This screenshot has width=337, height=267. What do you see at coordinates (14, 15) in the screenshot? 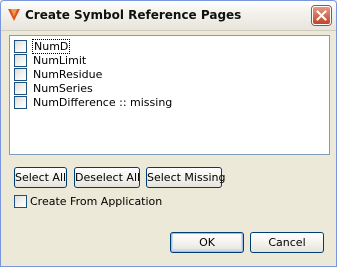
I see `app-logo-icon` at bounding box center [14, 15].